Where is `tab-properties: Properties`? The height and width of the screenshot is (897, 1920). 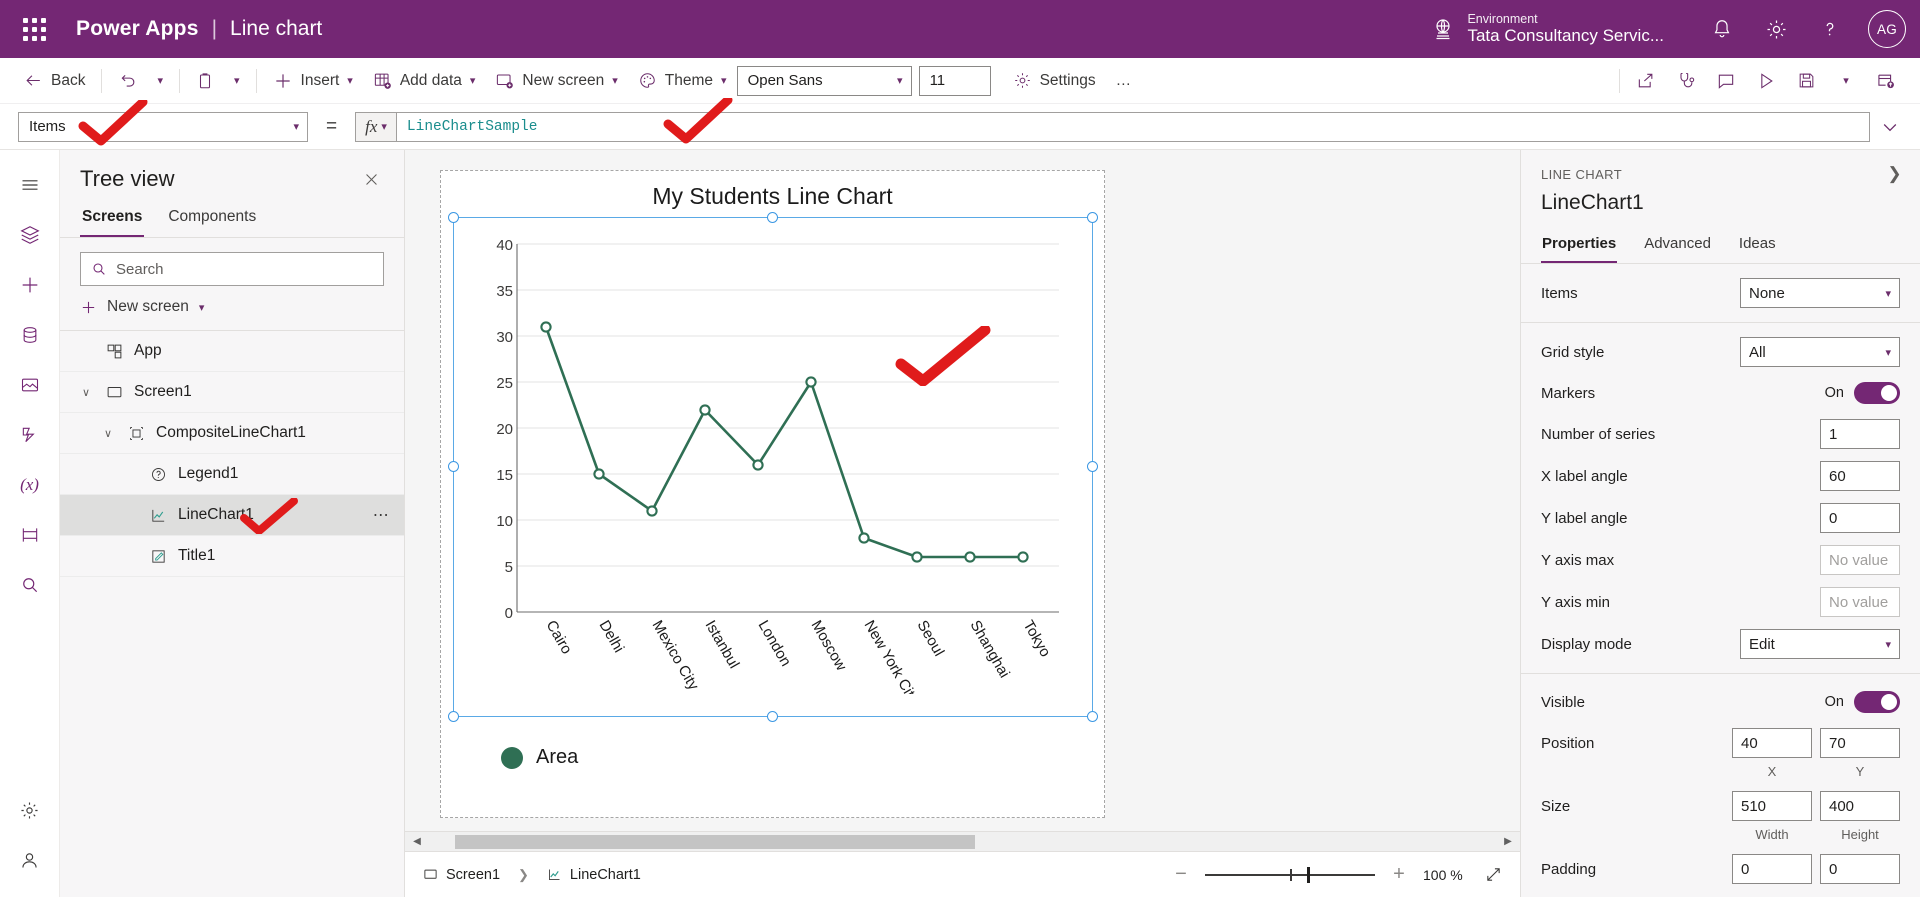
tab-properties: Properties is located at coordinates (1579, 247).